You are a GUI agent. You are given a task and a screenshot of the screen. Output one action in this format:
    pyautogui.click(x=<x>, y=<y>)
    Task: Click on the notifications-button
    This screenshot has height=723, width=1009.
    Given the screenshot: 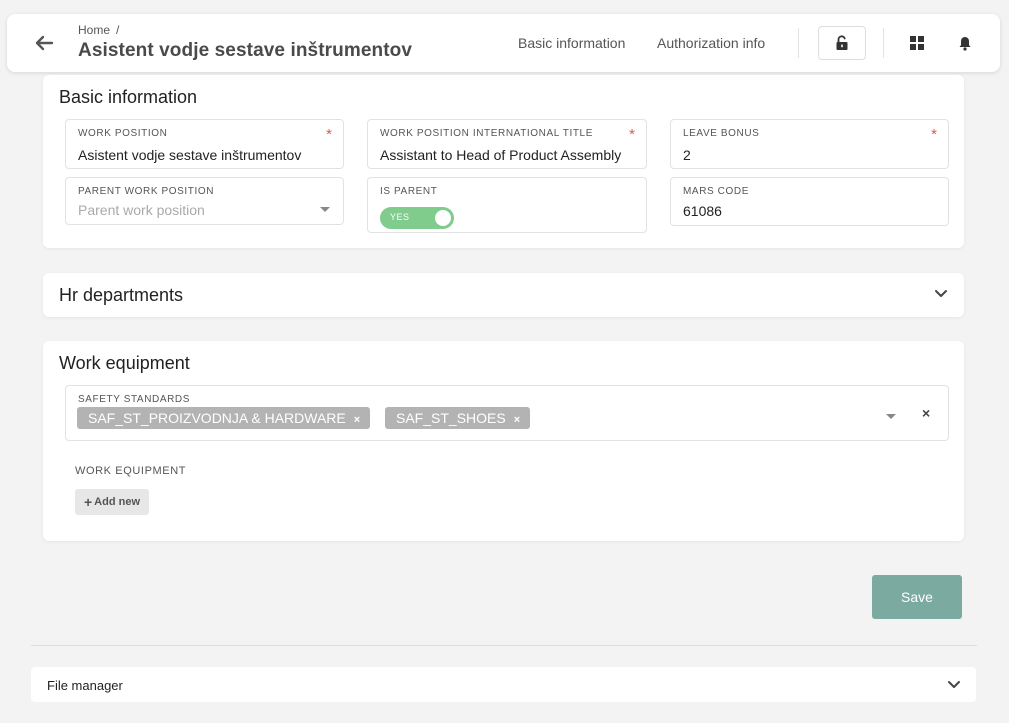 What is the action you would take?
    pyautogui.click(x=965, y=43)
    